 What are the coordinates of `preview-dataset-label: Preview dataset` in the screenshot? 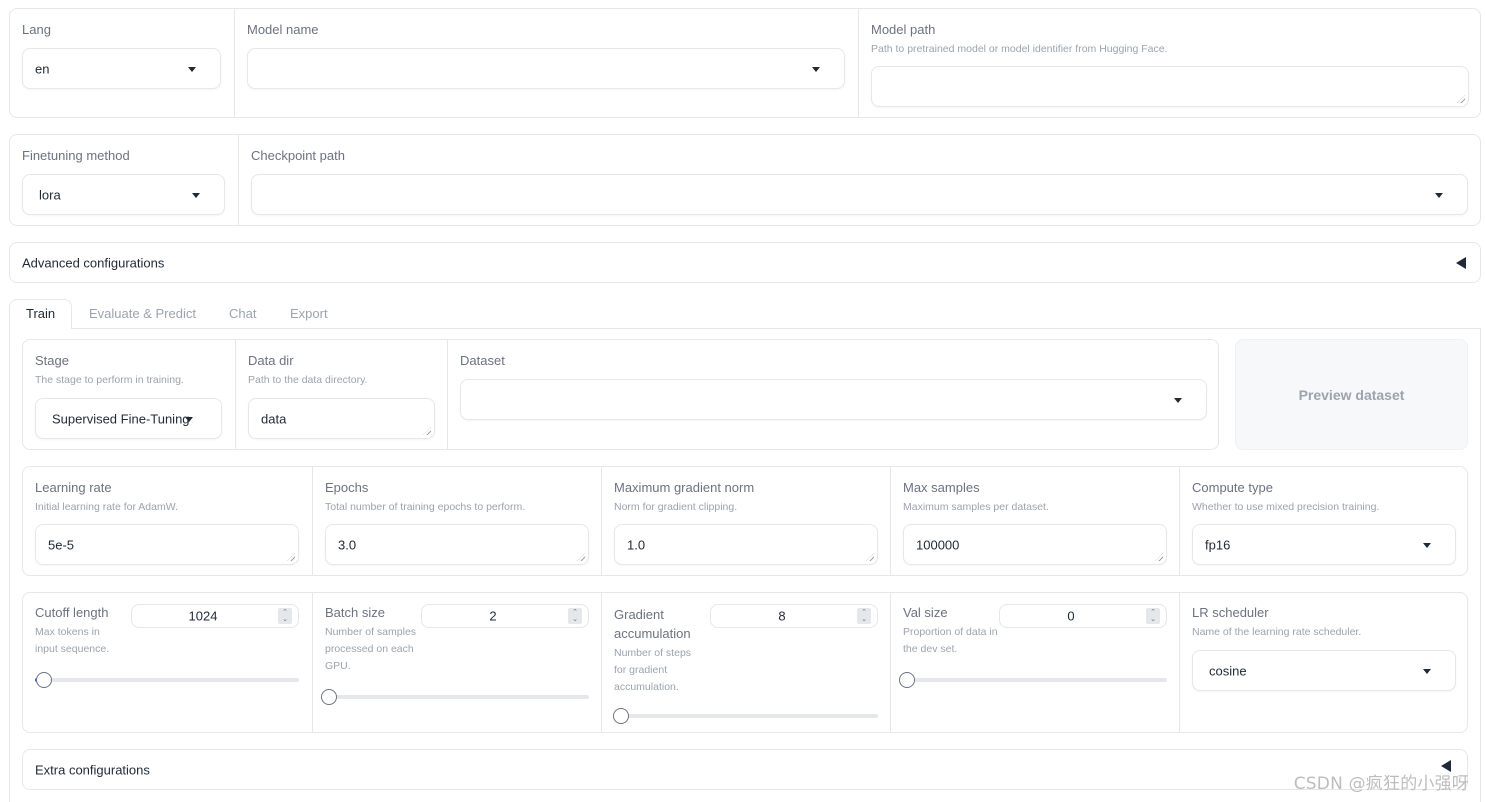 It's located at (1351, 394).